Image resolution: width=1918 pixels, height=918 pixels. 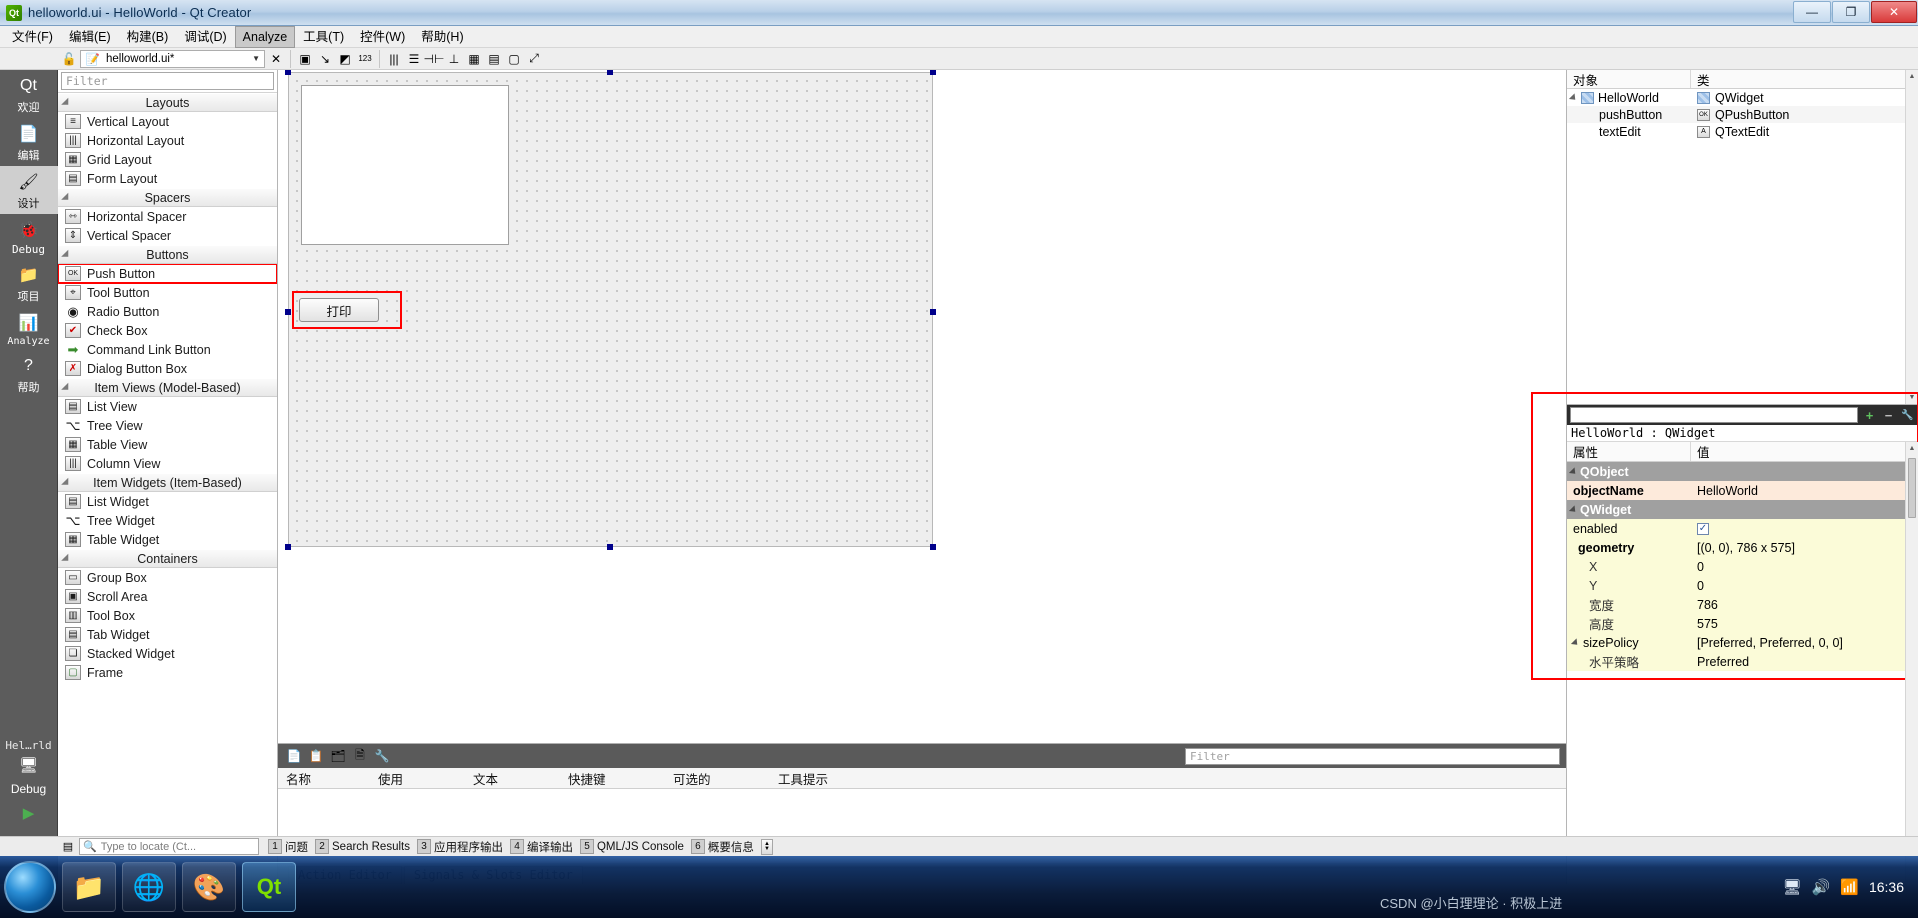 What do you see at coordinates (90, 37) in the screenshot?
I see `menu-edit: 编辑(E)` at bounding box center [90, 37].